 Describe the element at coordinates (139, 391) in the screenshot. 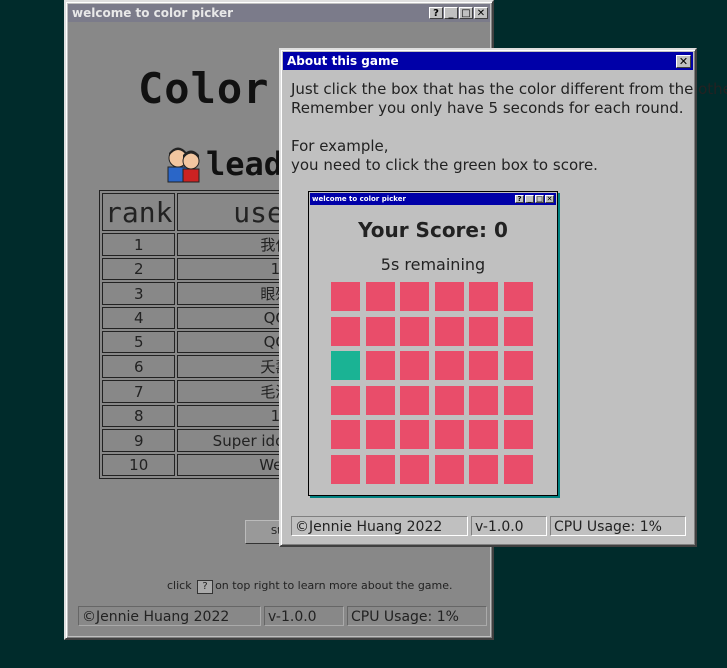

I see `rank-cell: 7` at that location.